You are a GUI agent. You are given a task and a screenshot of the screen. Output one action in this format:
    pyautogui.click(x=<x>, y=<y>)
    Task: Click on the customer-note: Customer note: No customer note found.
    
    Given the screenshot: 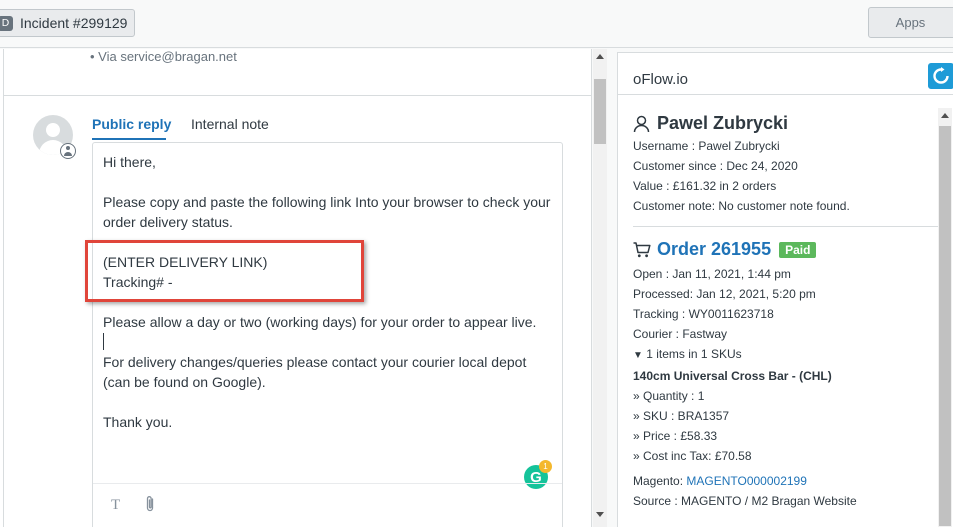 What is the action you would take?
    pyautogui.click(x=741, y=206)
    